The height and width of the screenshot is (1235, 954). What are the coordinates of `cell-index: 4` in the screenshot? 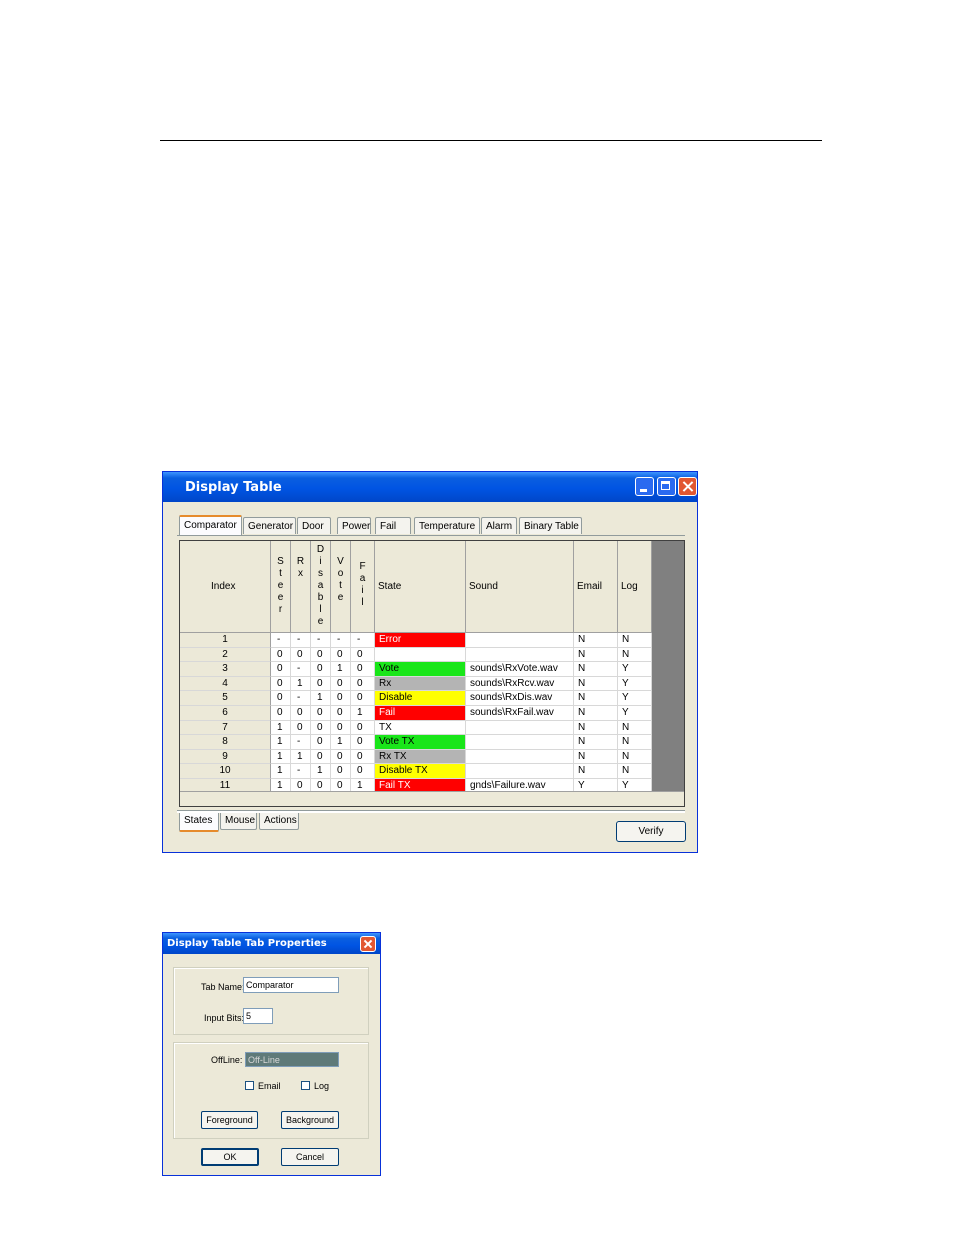 It's located at (225, 684).